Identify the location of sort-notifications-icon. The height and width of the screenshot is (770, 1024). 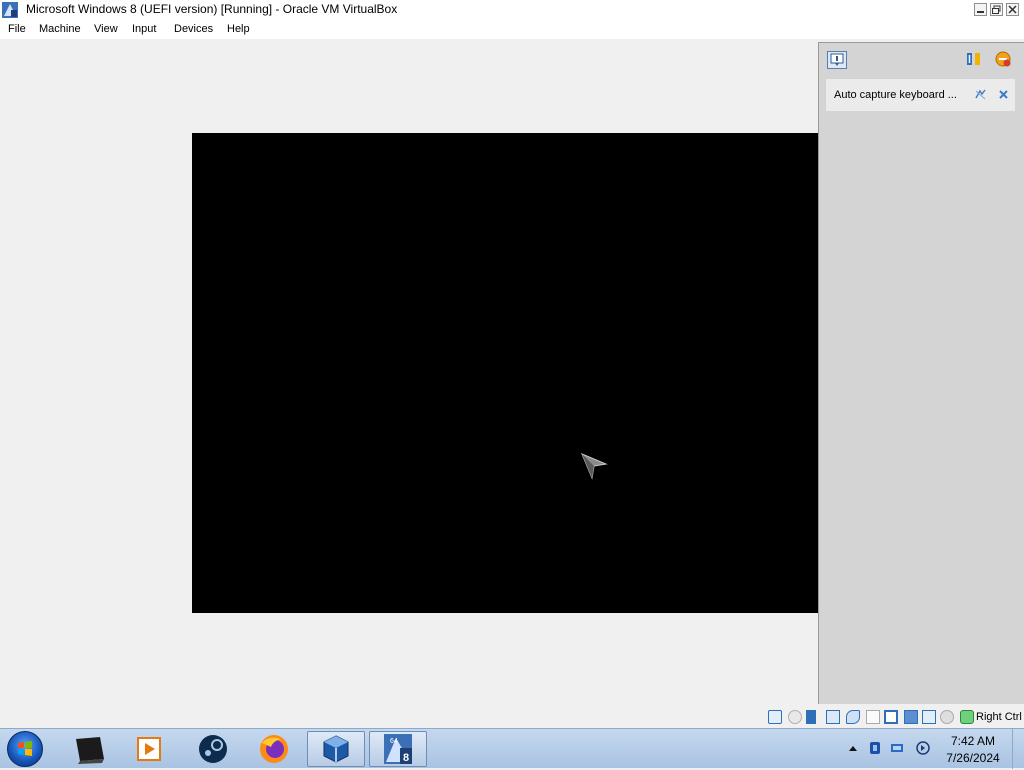
(974, 59).